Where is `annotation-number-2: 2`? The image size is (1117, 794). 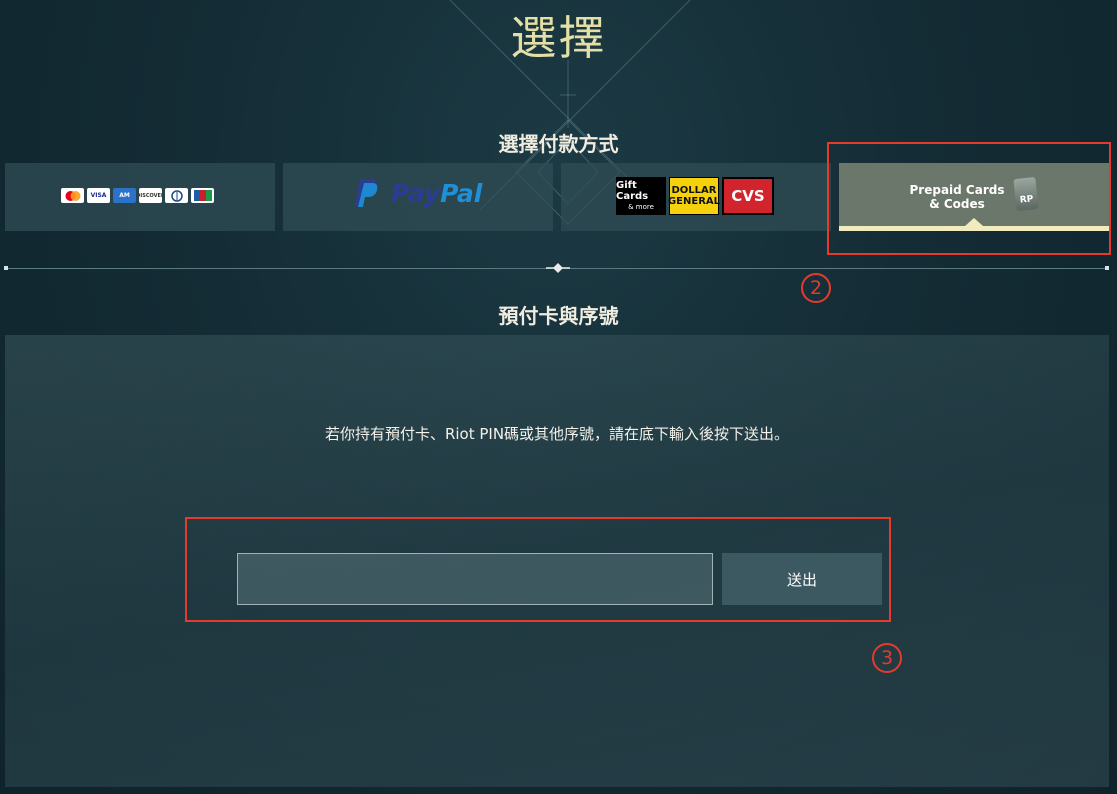
annotation-number-2: 2 is located at coordinates (816, 288).